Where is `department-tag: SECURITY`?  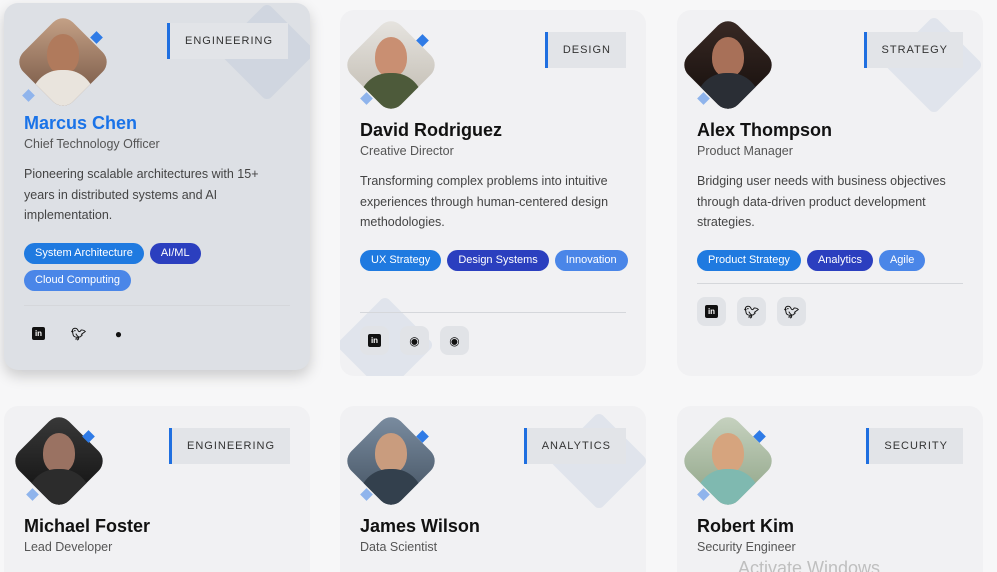 department-tag: SECURITY is located at coordinates (914, 446).